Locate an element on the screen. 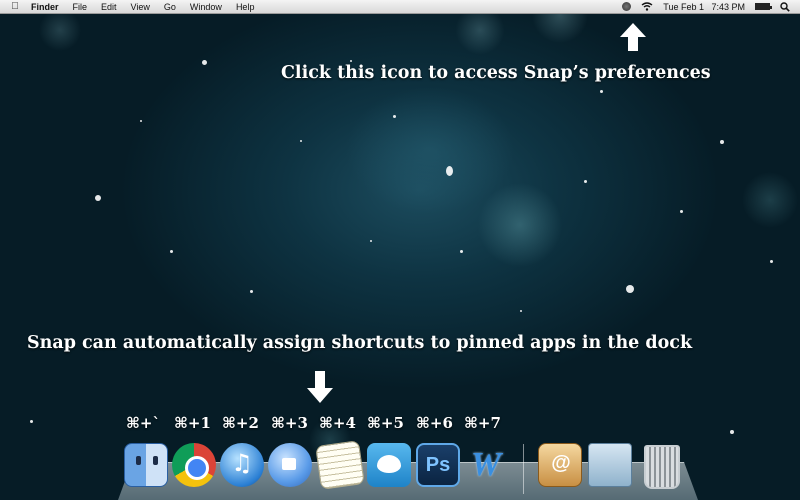 The image size is (800, 500). applications-stack-icon is located at coordinates (560, 465).